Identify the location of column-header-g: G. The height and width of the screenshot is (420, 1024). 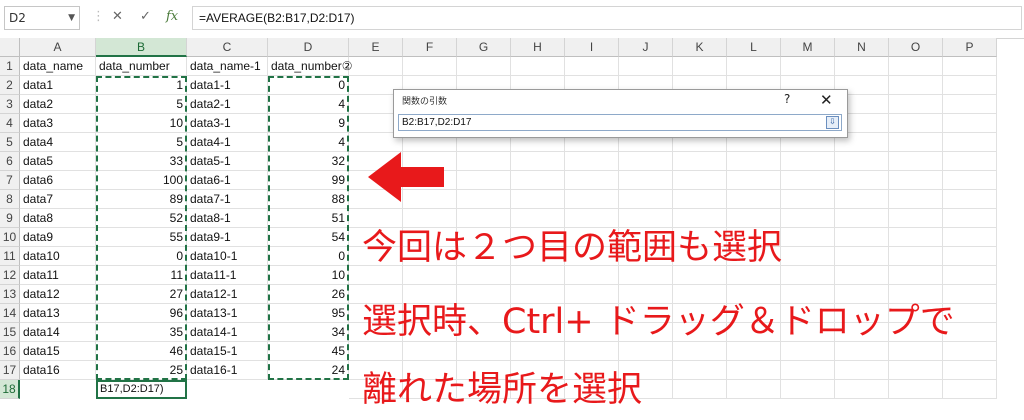
(484, 47).